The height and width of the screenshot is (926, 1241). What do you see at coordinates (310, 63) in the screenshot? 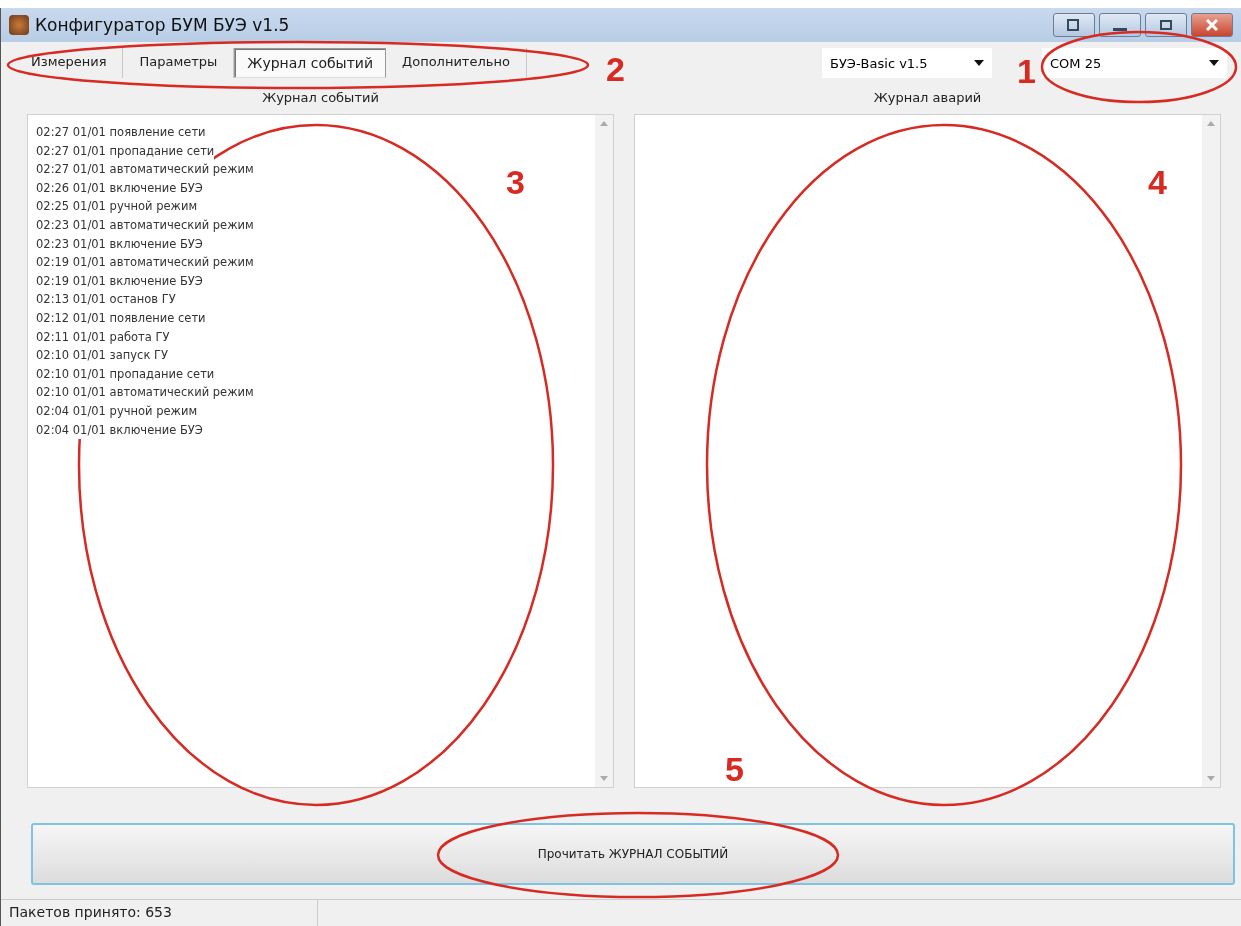
I see `tab: Журнал событий` at bounding box center [310, 63].